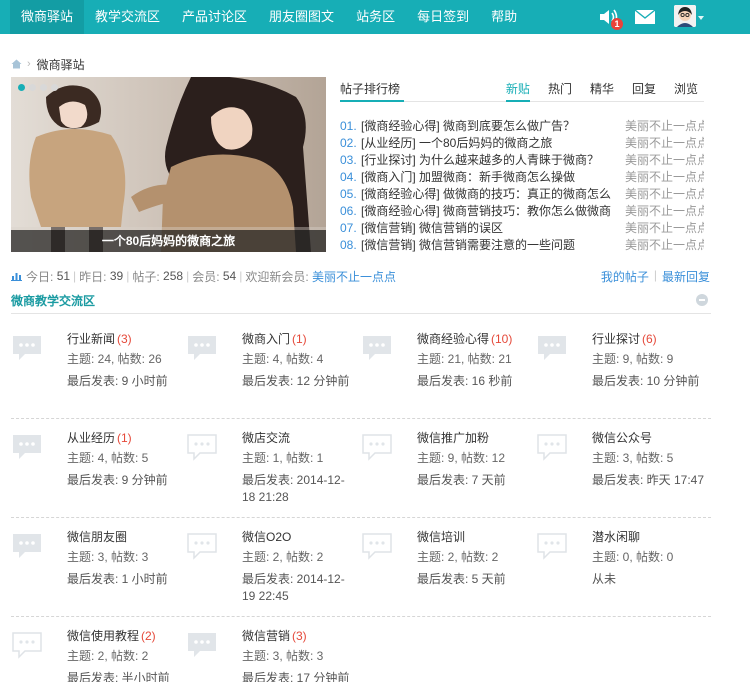  Describe the element at coordinates (475, 480) in the screenshot. I see `forum-last-post: 最后发表: 7 天前` at that location.